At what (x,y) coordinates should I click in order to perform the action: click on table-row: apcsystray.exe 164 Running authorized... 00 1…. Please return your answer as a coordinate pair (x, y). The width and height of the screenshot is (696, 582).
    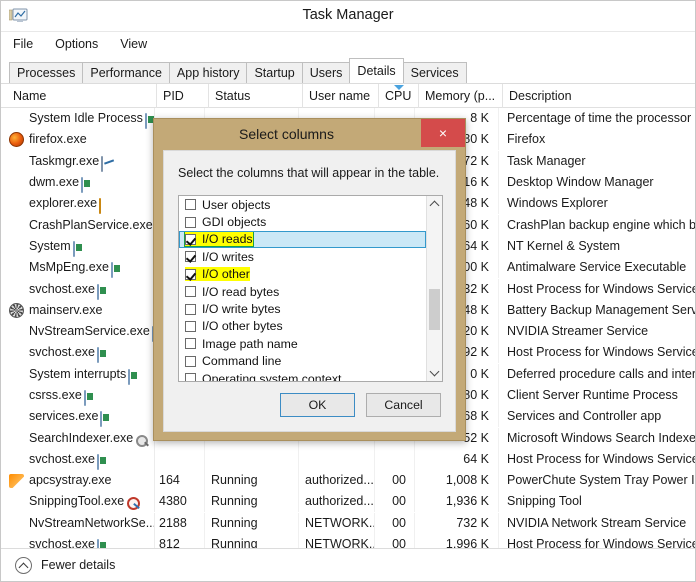
    Looking at the image, I should click on (348, 481).